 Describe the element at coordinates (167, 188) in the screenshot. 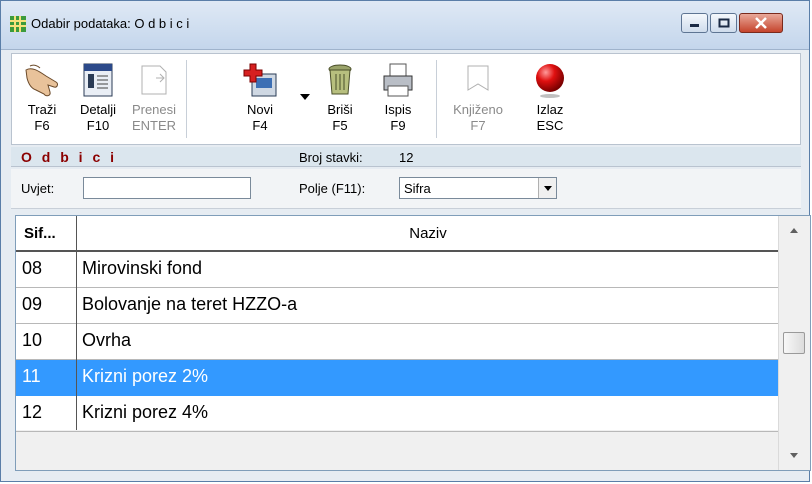

I see `condition-input` at that location.